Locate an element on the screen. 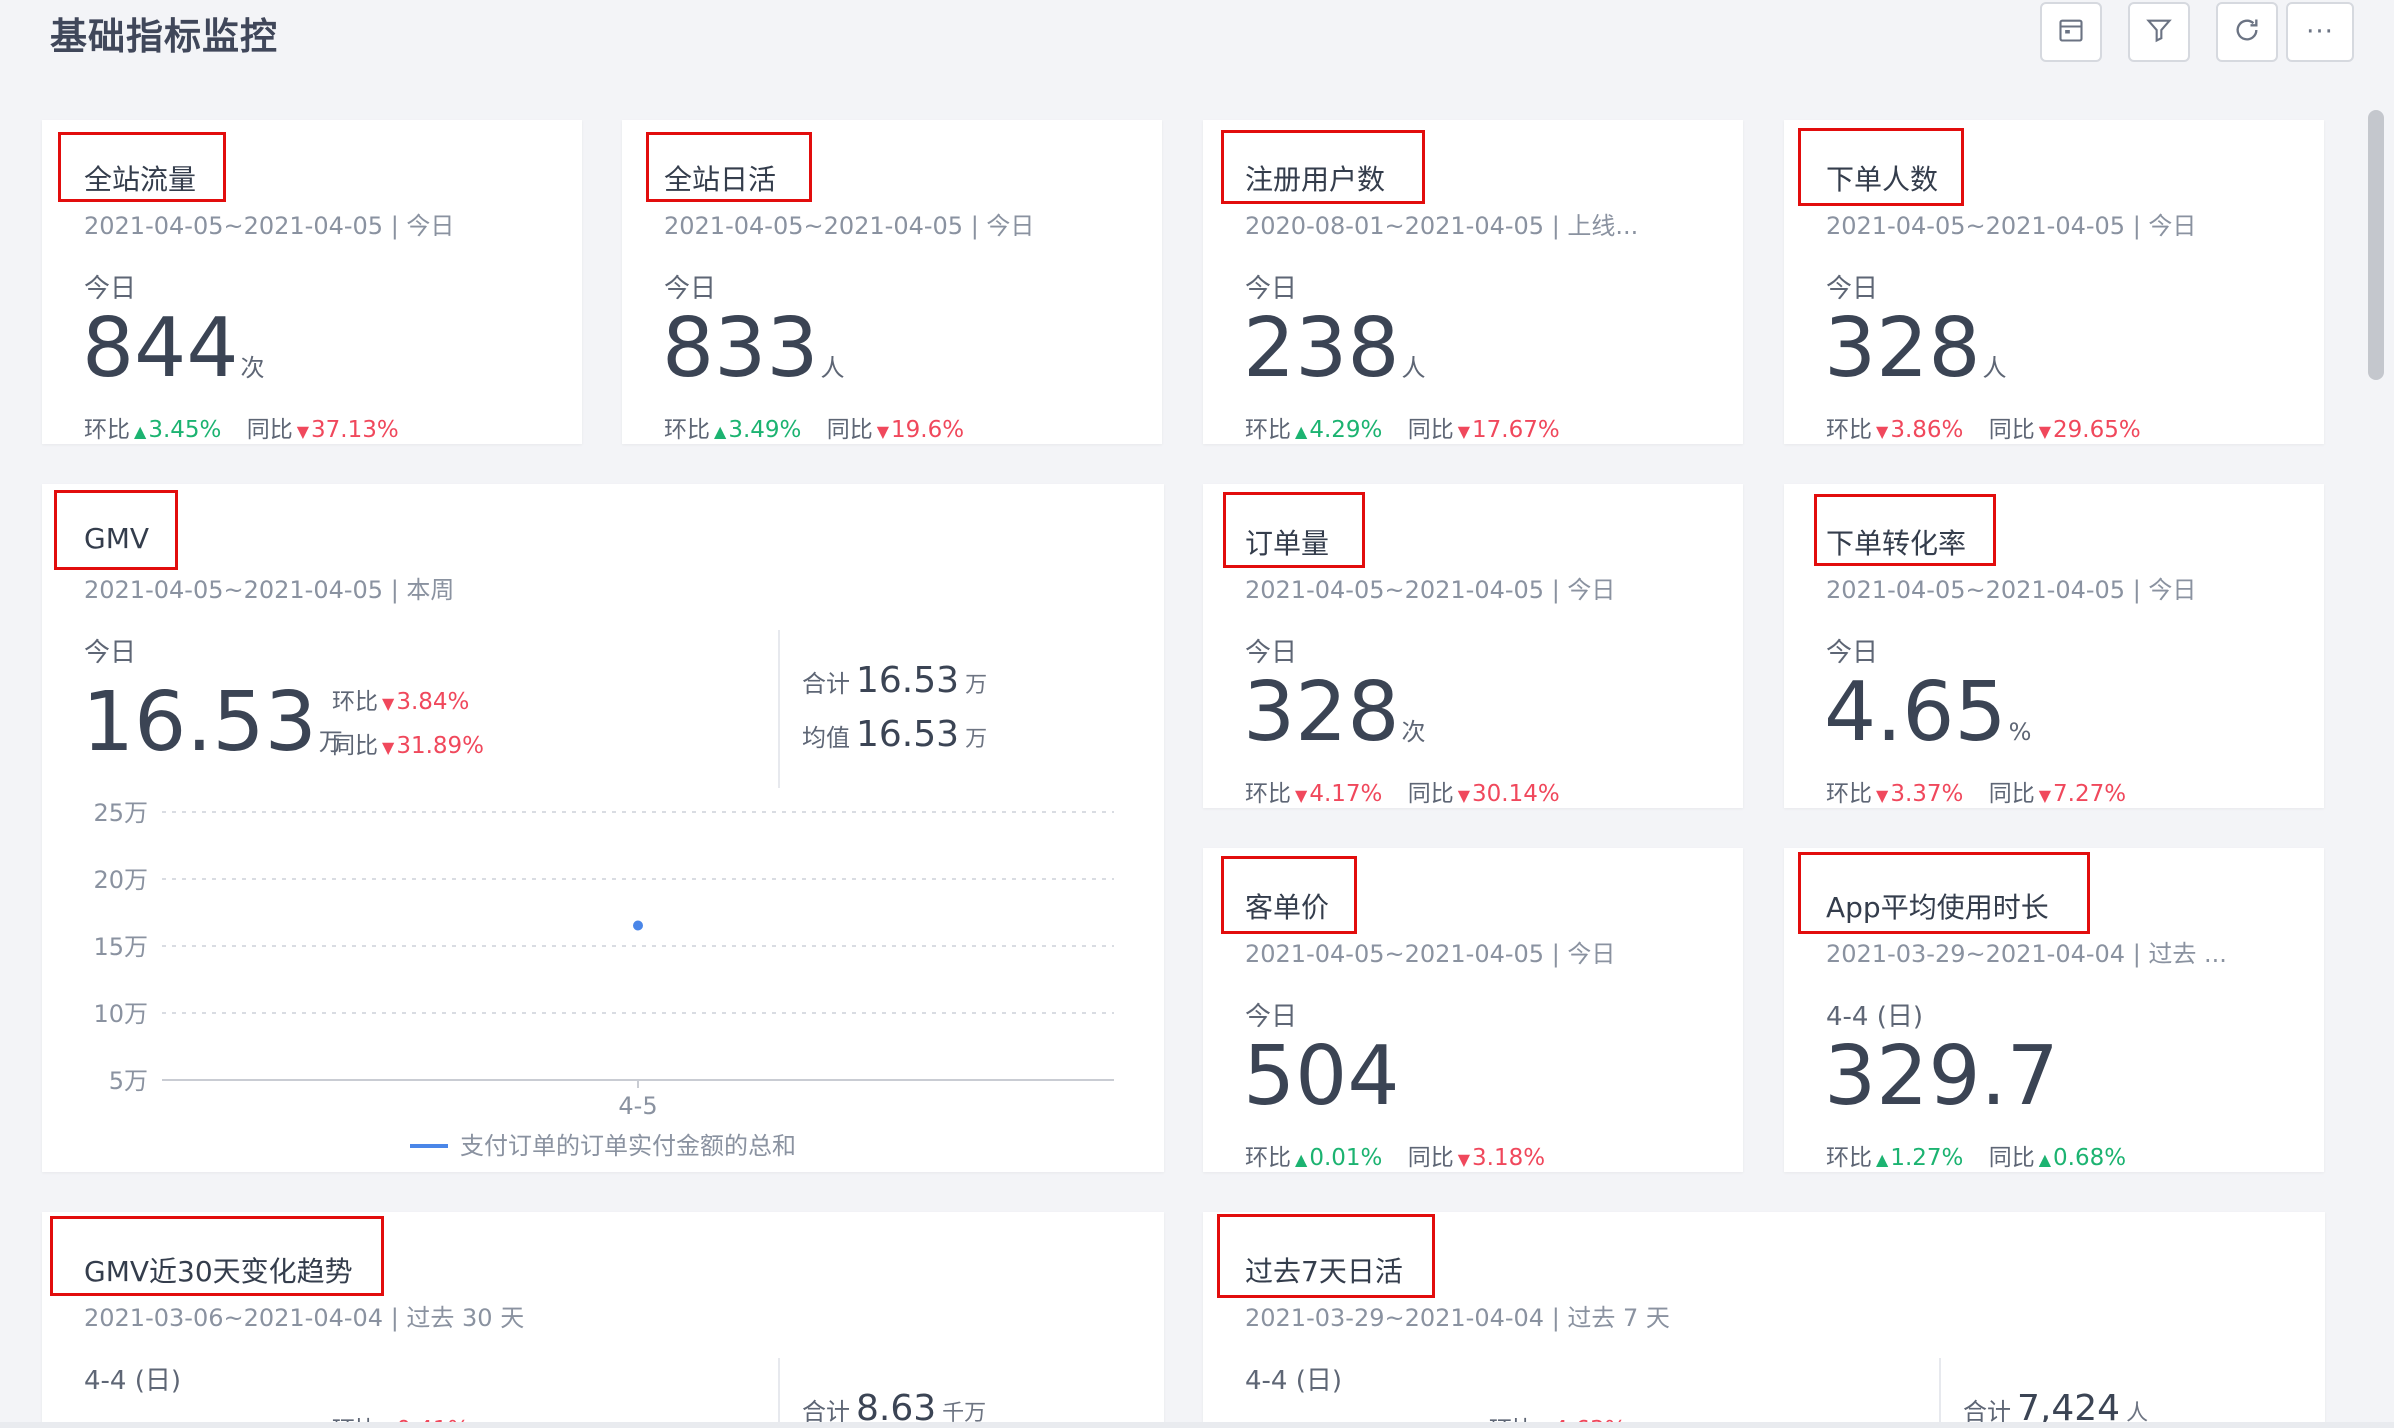  refresh-icon is located at coordinates (2247, 32).